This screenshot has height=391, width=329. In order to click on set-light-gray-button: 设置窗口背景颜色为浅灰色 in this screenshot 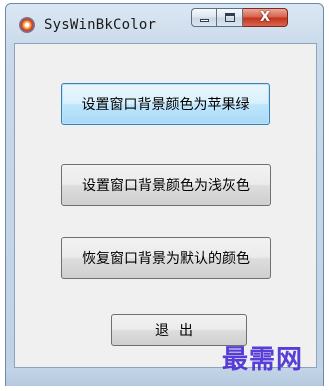, I will do `click(166, 185)`.